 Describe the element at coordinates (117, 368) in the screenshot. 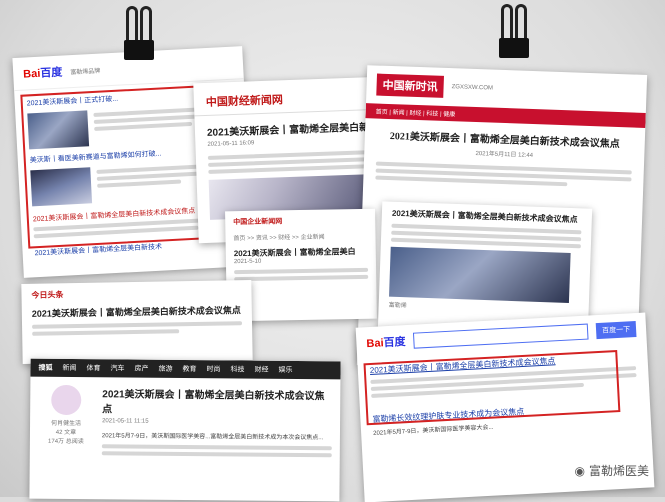

I see `nav-item: 汽车` at that location.